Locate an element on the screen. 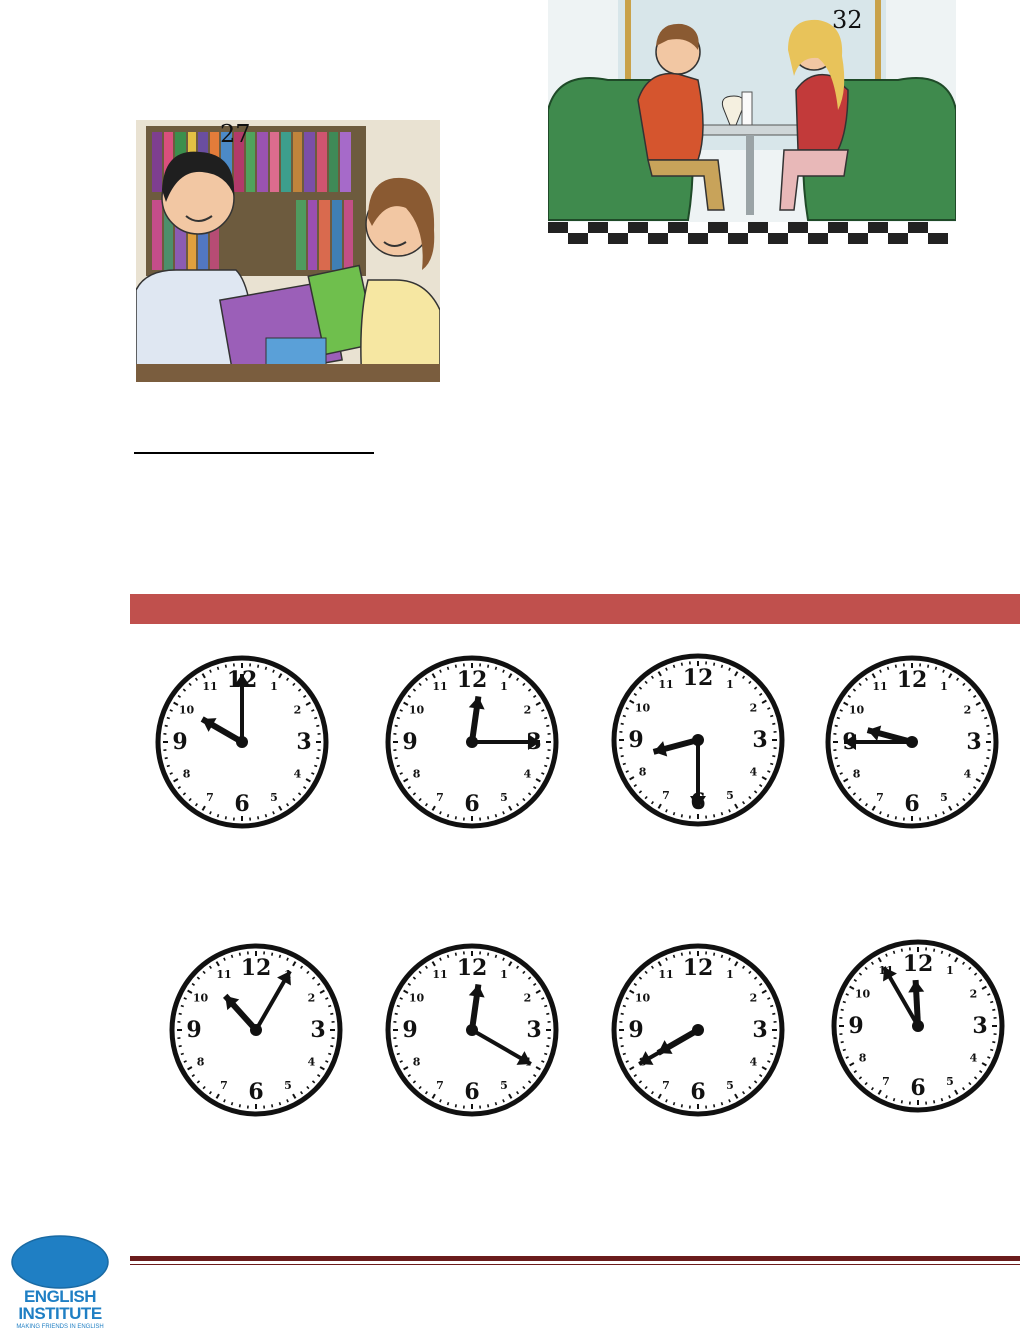 Image resolution: width=1020 pixels, height=1338 pixels. diner-illustration is located at coordinates (752, 122).